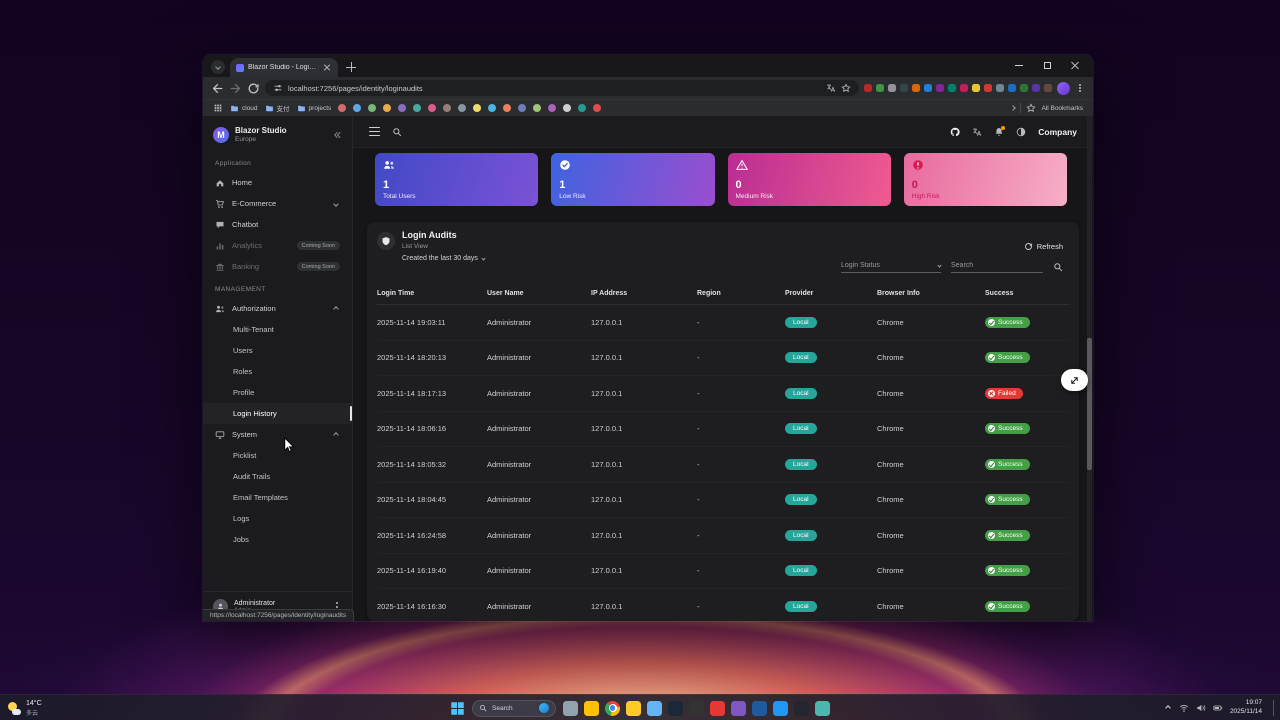  What do you see at coordinates (277, 224) in the screenshot?
I see `sidebar-item-chatbot: Chatbot` at bounding box center [277, 224].